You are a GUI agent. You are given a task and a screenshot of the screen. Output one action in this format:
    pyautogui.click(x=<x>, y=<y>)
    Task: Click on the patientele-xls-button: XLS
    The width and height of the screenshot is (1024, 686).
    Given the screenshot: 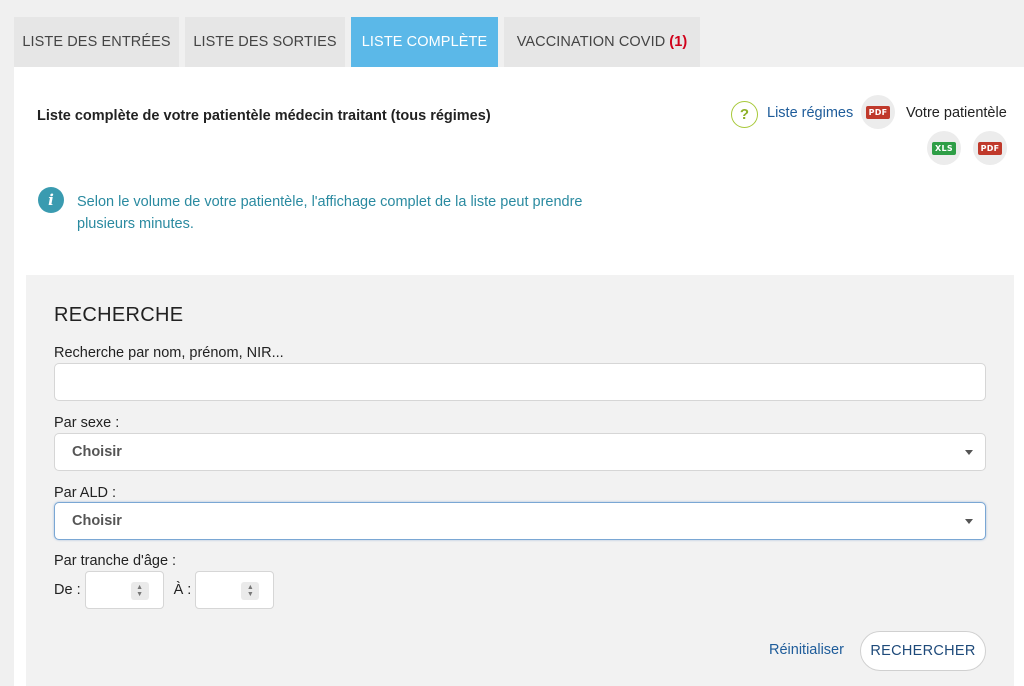 What is the action you would take?
    pyautogui.click(x=944, y=148)
    